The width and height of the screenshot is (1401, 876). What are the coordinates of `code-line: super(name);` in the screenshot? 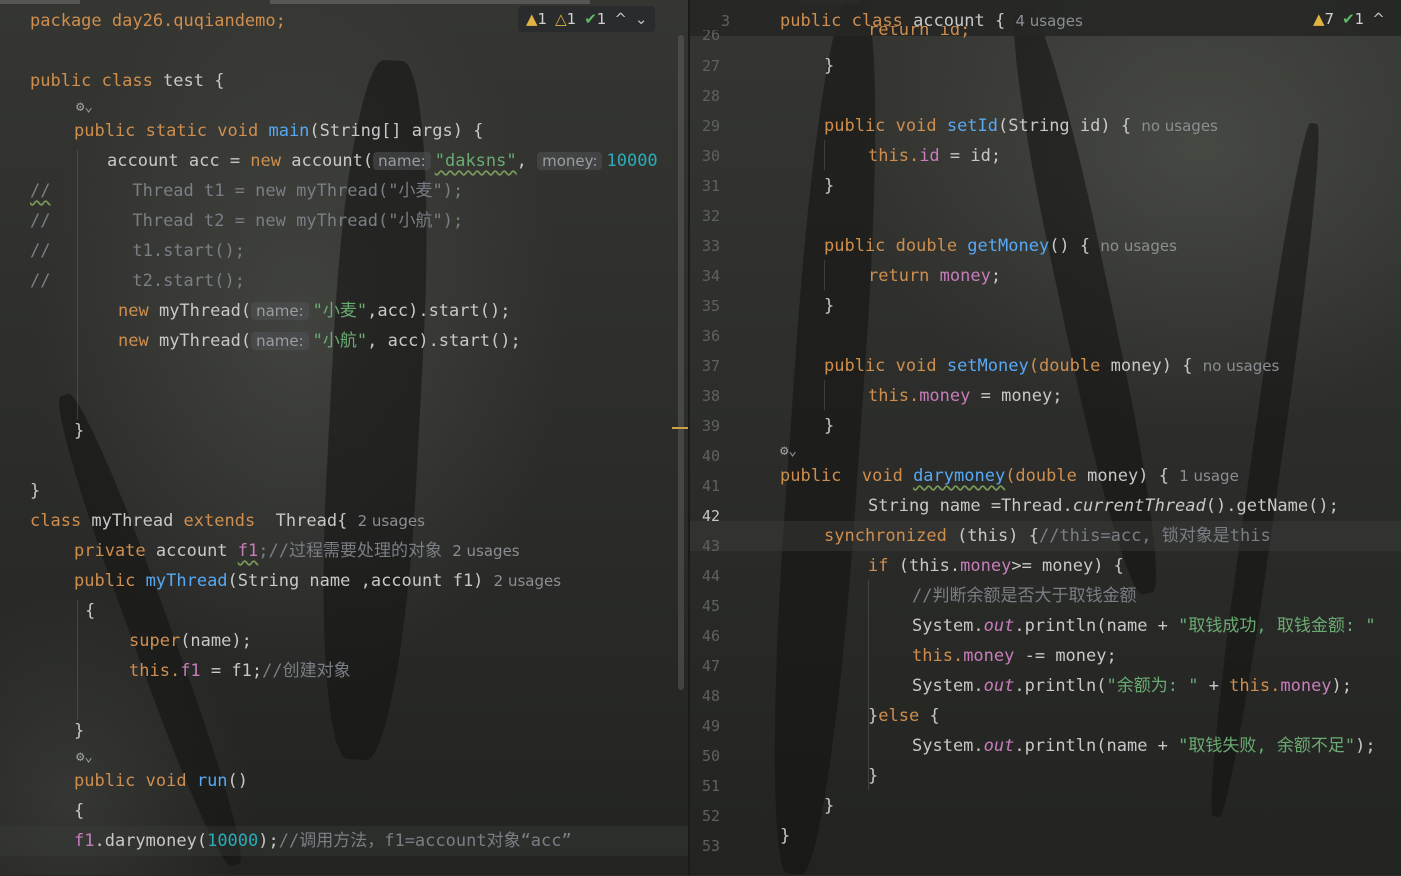 It's located at (344, 641).